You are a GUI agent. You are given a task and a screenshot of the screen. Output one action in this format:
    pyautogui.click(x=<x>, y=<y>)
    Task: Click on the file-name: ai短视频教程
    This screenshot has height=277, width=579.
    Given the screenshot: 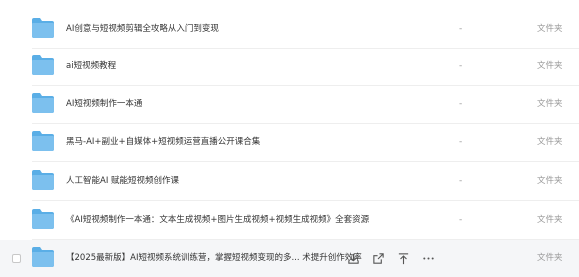 What is the action you would take?
    pyautogui.click(x=91, y=66)
    